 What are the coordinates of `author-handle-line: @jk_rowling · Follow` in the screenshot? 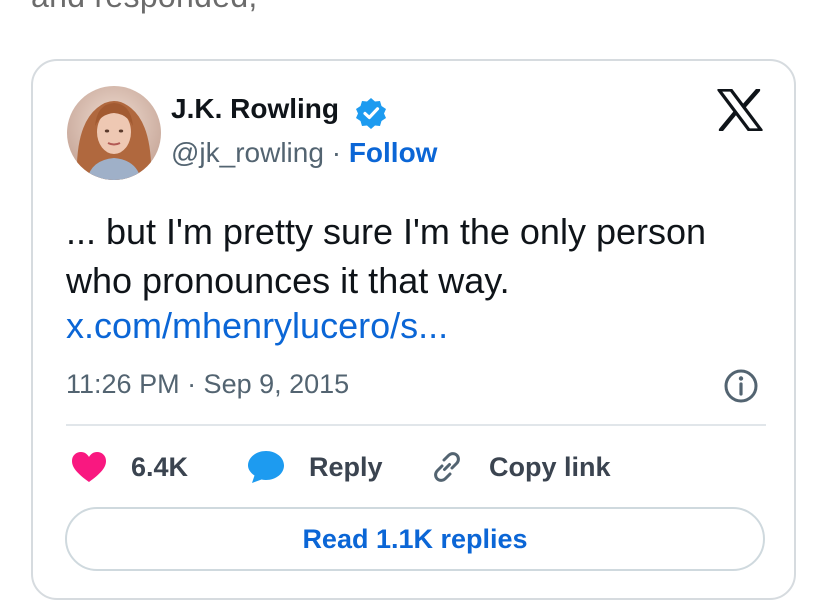 It's located at (304, 153).